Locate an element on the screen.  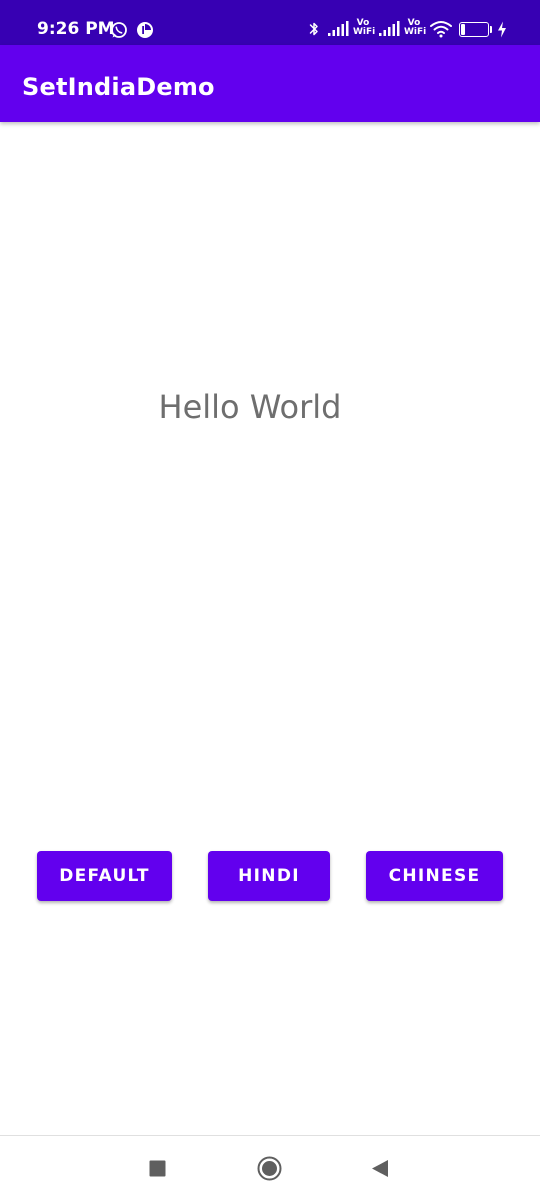
app-bar: SetIndiaDemo is located at coordinates (270, 83).